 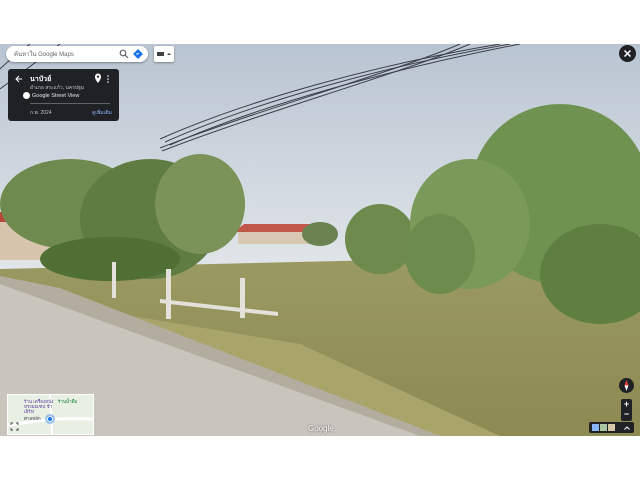 What do you see at coordinates (138, 54) in the screenshot?
I see `directions-icon` at bounding box center [138, 54].